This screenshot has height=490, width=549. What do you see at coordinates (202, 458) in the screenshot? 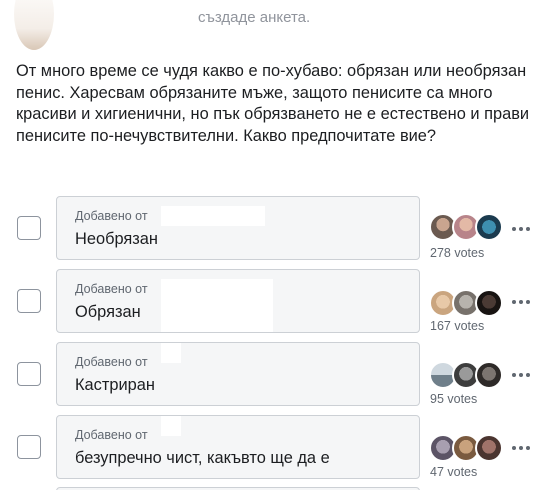
I see `poll-option-label: безупречно чист, какъвто ще да е` at bounding box center [202, 458].